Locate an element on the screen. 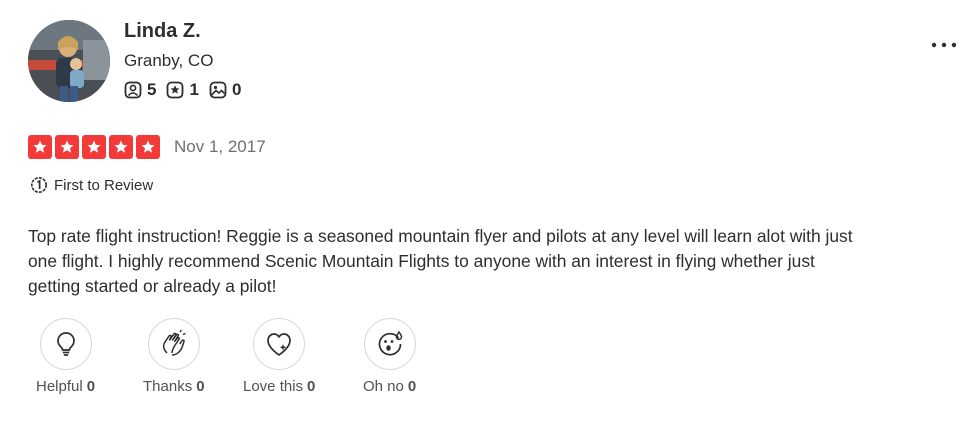 This screenshot has height=424, width=980. thanks-circle is located at coordinates (173, 344).